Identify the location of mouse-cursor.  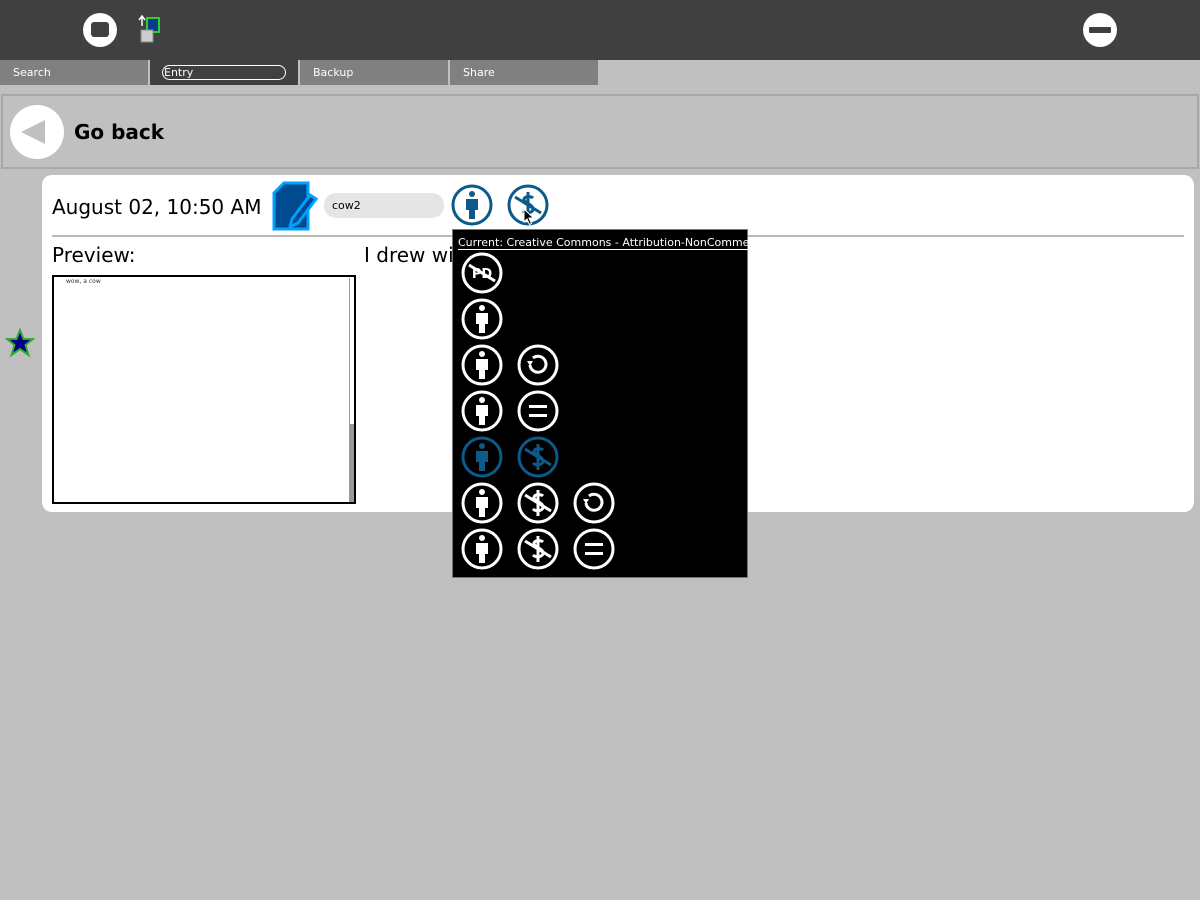
(529, 217).